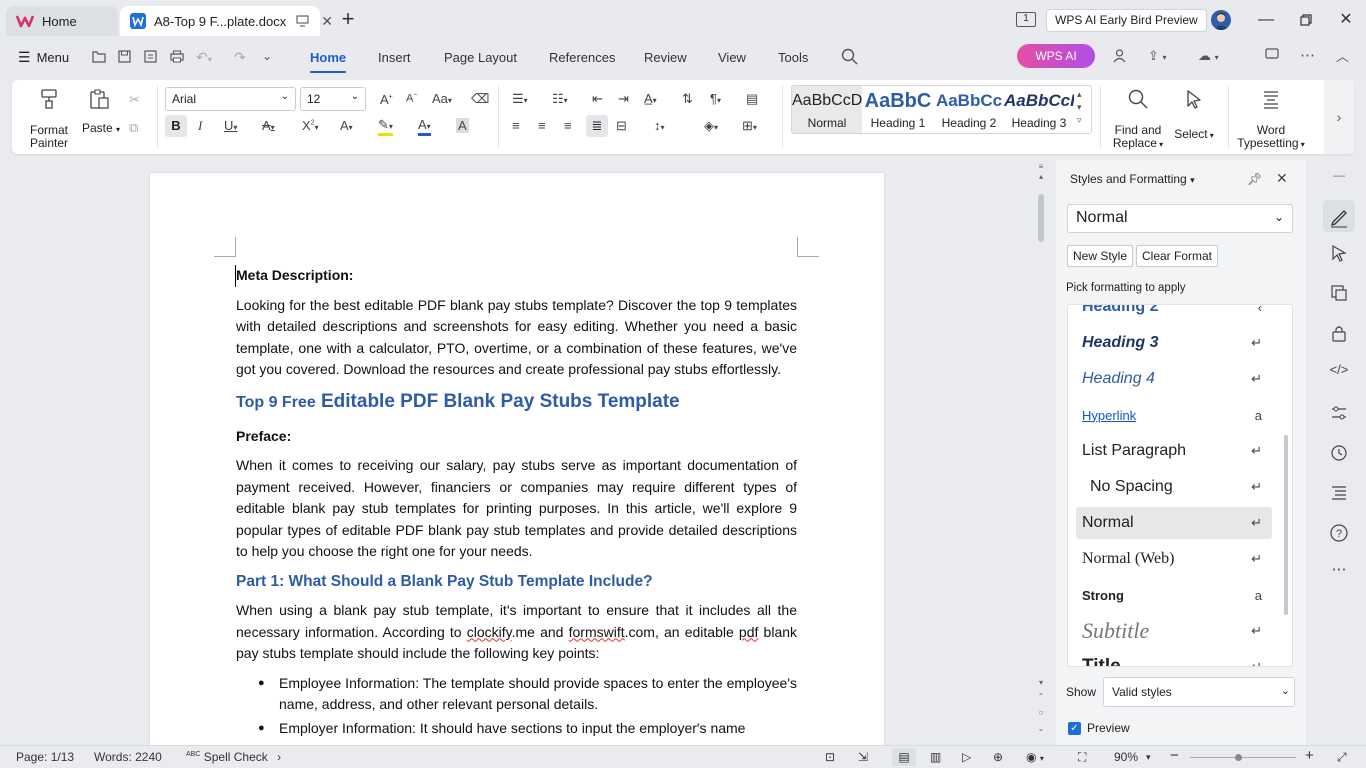 Image resolution: width=1366 pixels, height=768 pixels. I want to click on style-item-list-paragraph: List Paragraph ↵, so click(1174, 451).